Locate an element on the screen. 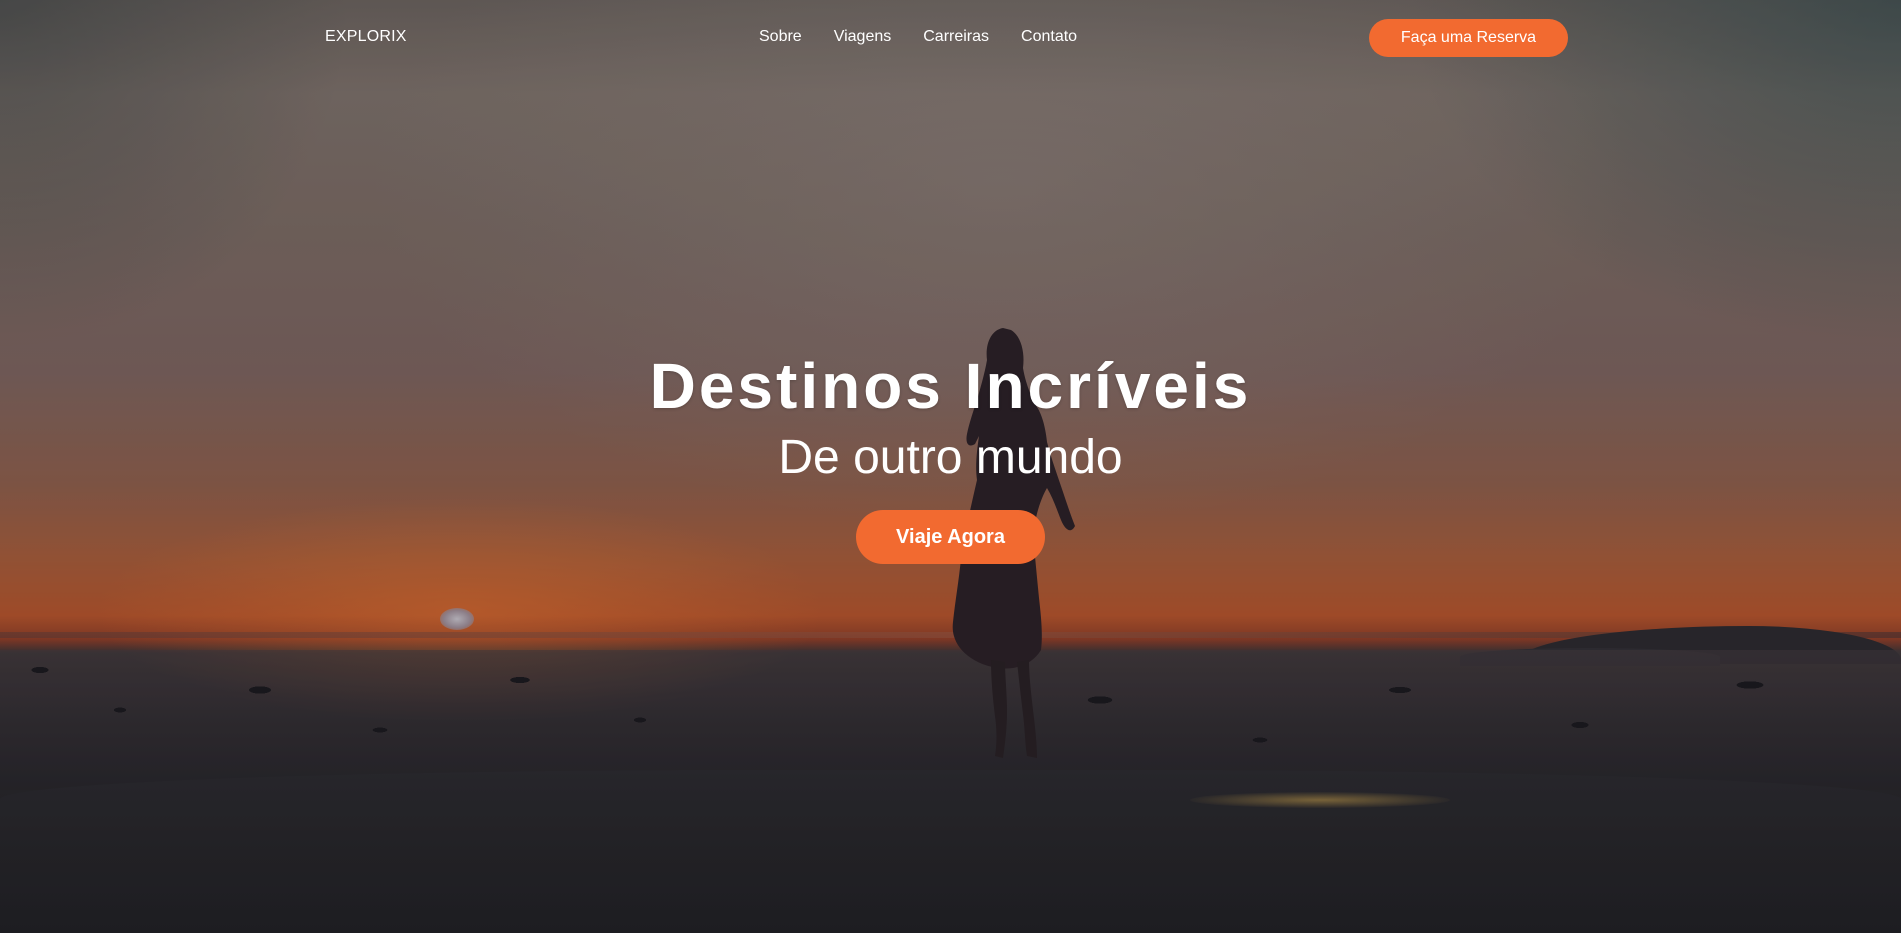  nav-link-contato: Contato is located at coordinates (1049, 37).